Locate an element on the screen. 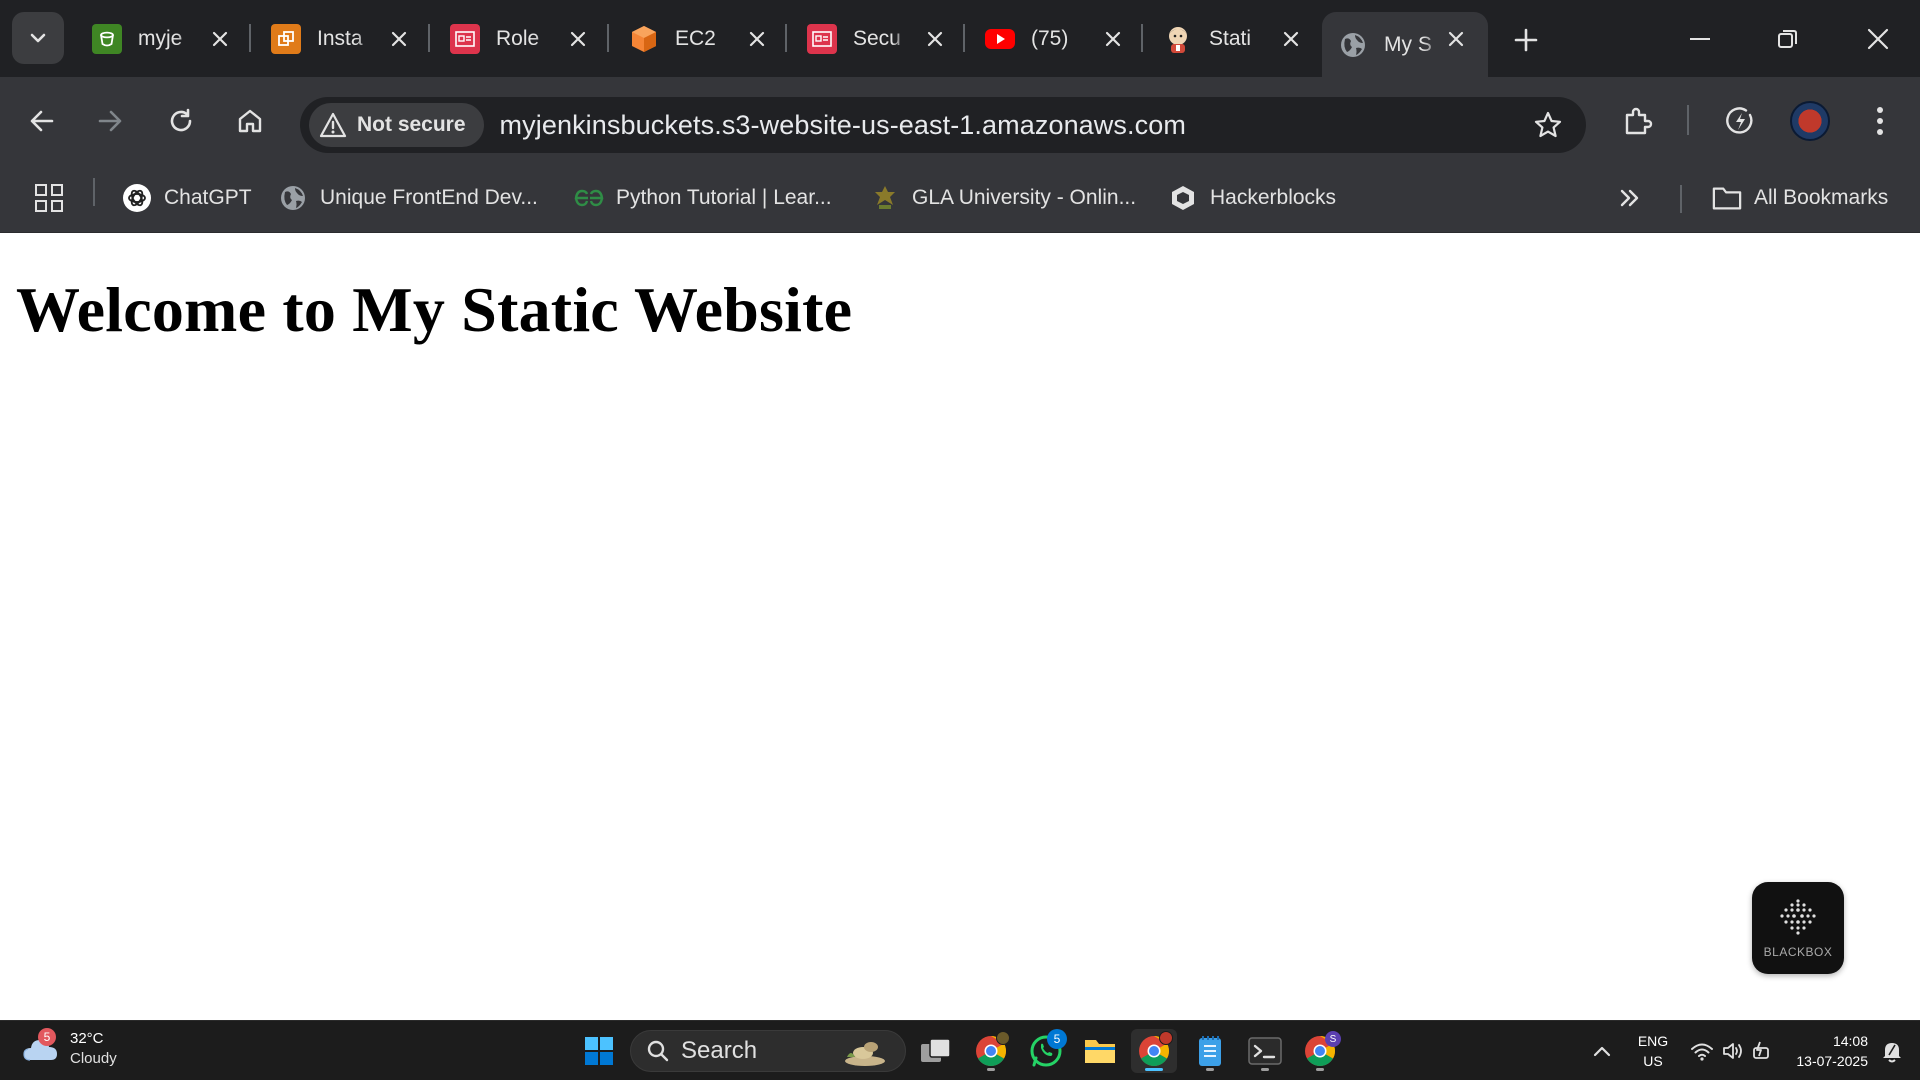  tab-my-static-website: My S is located at coordinates (1405, 44).